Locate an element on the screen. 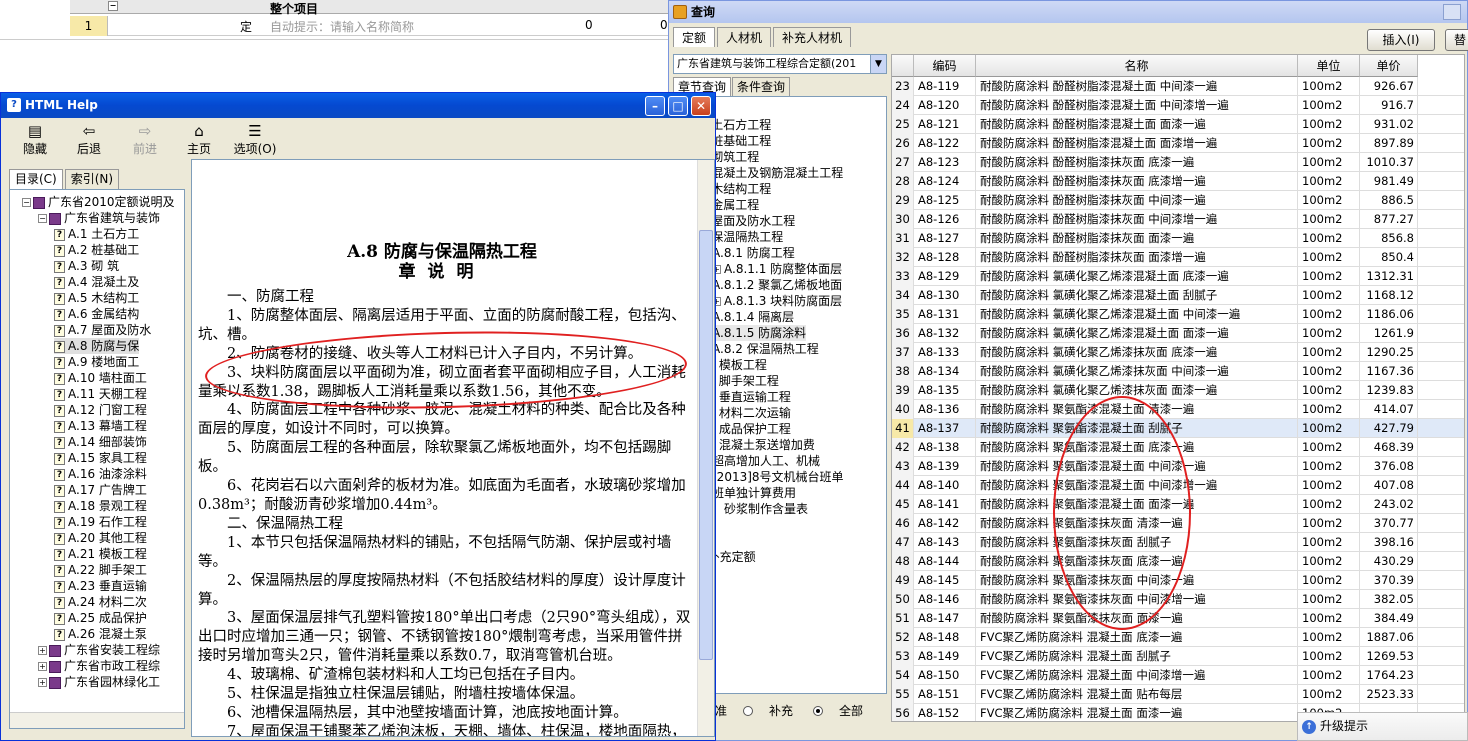  insert-button: 插入(I) is located at coordinates (1401, 40).